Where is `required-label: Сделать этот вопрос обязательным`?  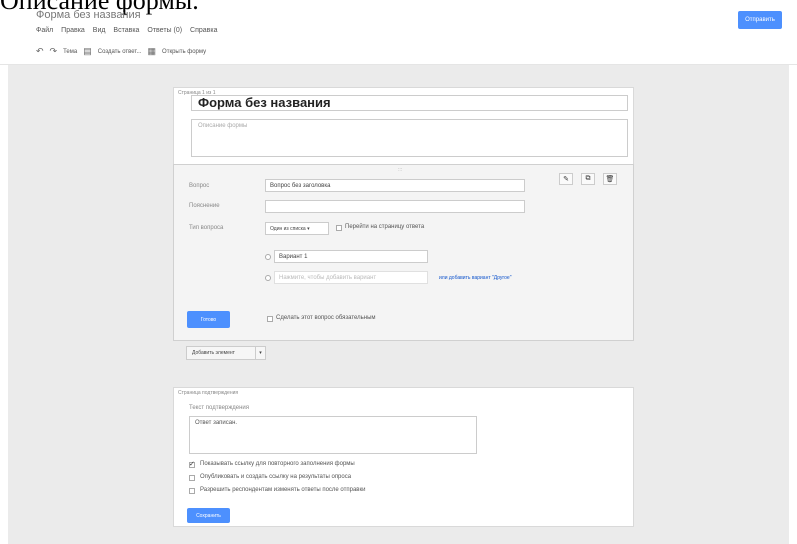
required-label: Сделать этот вопрос обязательным is located at coordinates (326, 318).